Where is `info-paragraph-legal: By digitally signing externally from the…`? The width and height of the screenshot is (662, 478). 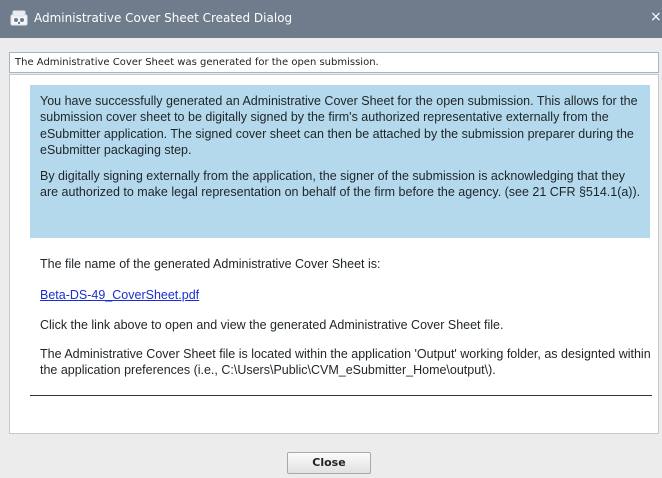 info-paragraph-legal: By digitally signing externally from the… is located at coordinates (340, 184).